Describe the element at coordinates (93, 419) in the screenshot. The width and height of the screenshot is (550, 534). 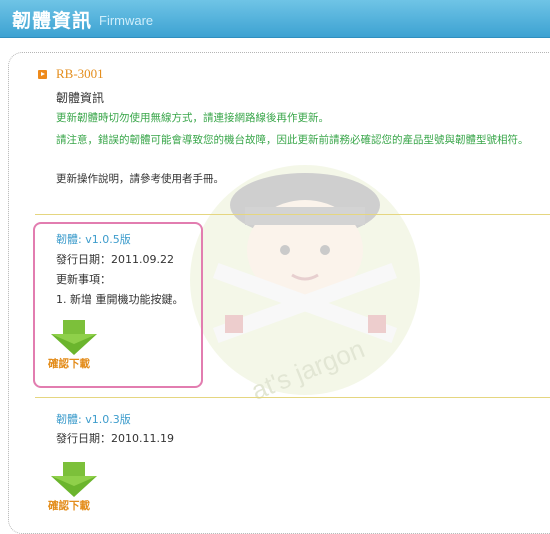
I see `firmware-version: 韌體: v1.0.3版` at that location.